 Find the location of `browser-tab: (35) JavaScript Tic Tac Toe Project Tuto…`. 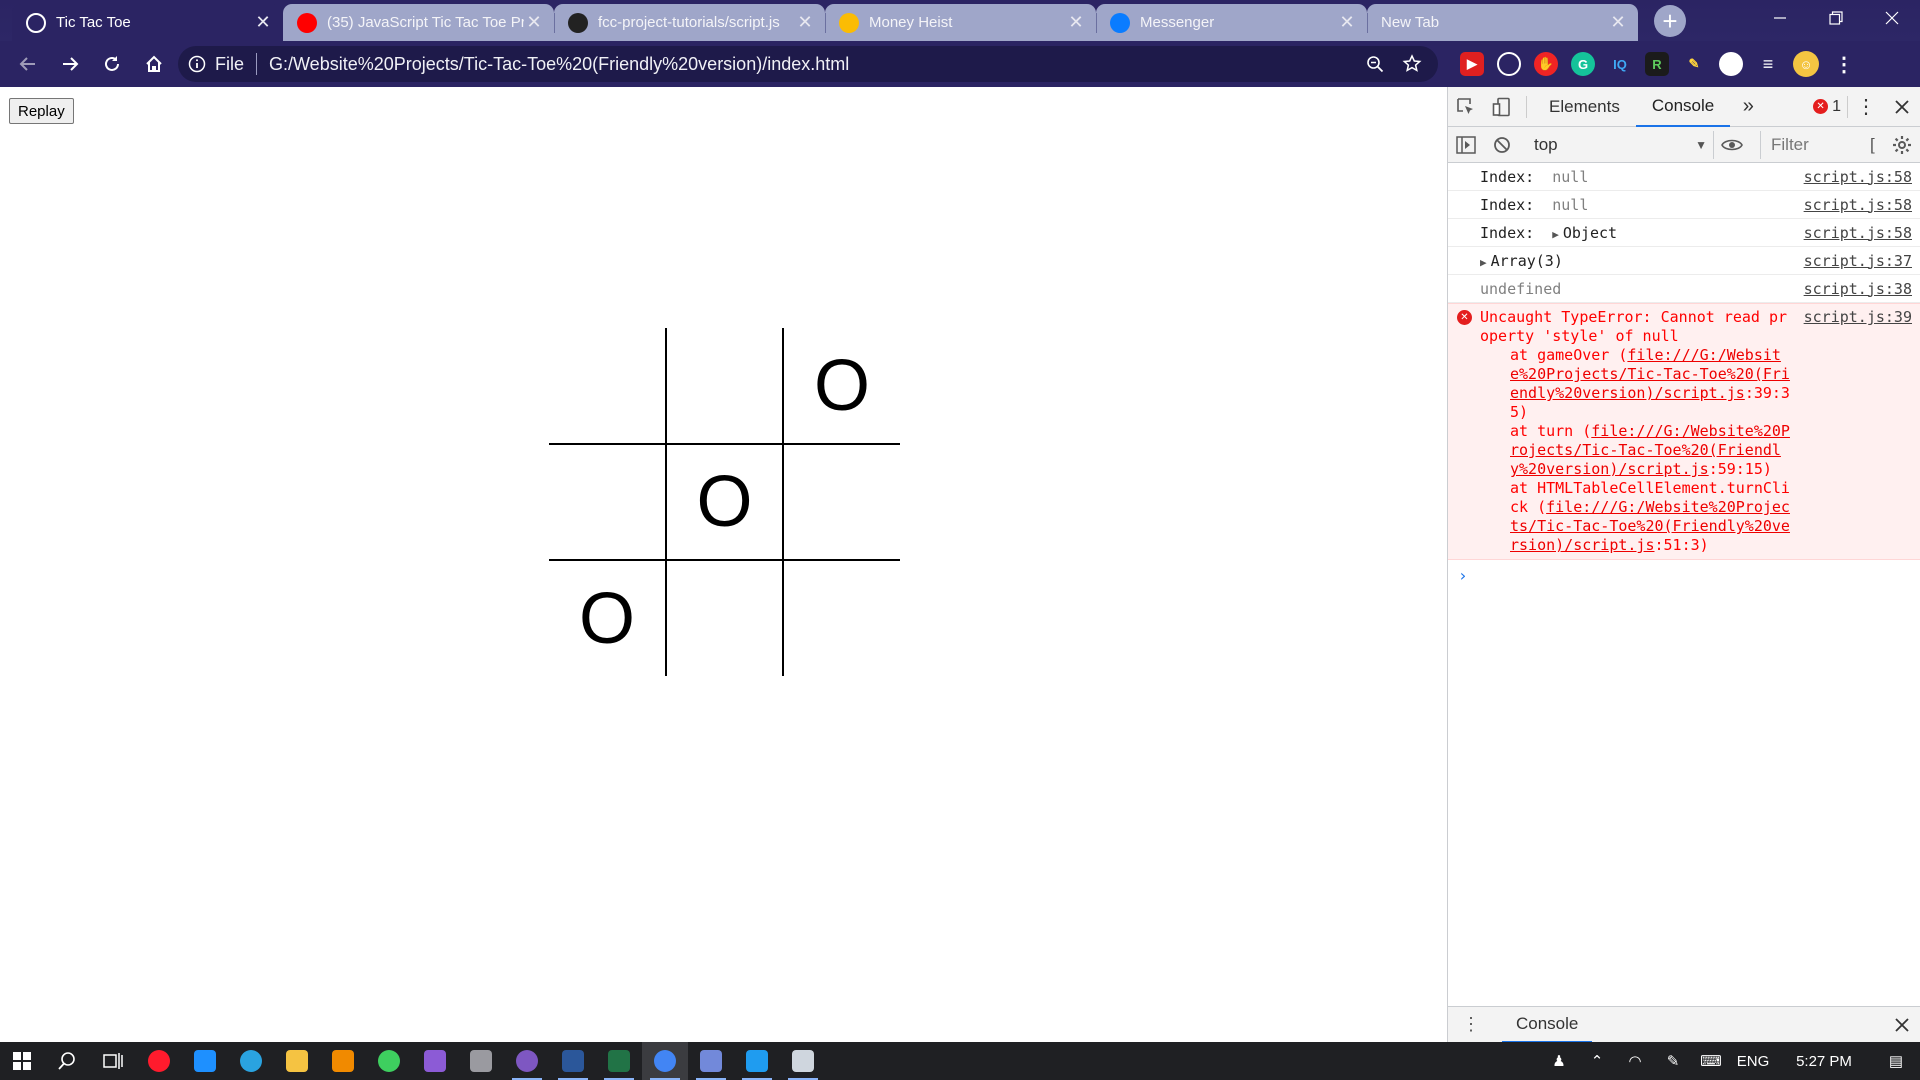

browser-tab: (35) JavaScript Tic Tac Toe Project Tuto… is located at coordinates (418, 22).